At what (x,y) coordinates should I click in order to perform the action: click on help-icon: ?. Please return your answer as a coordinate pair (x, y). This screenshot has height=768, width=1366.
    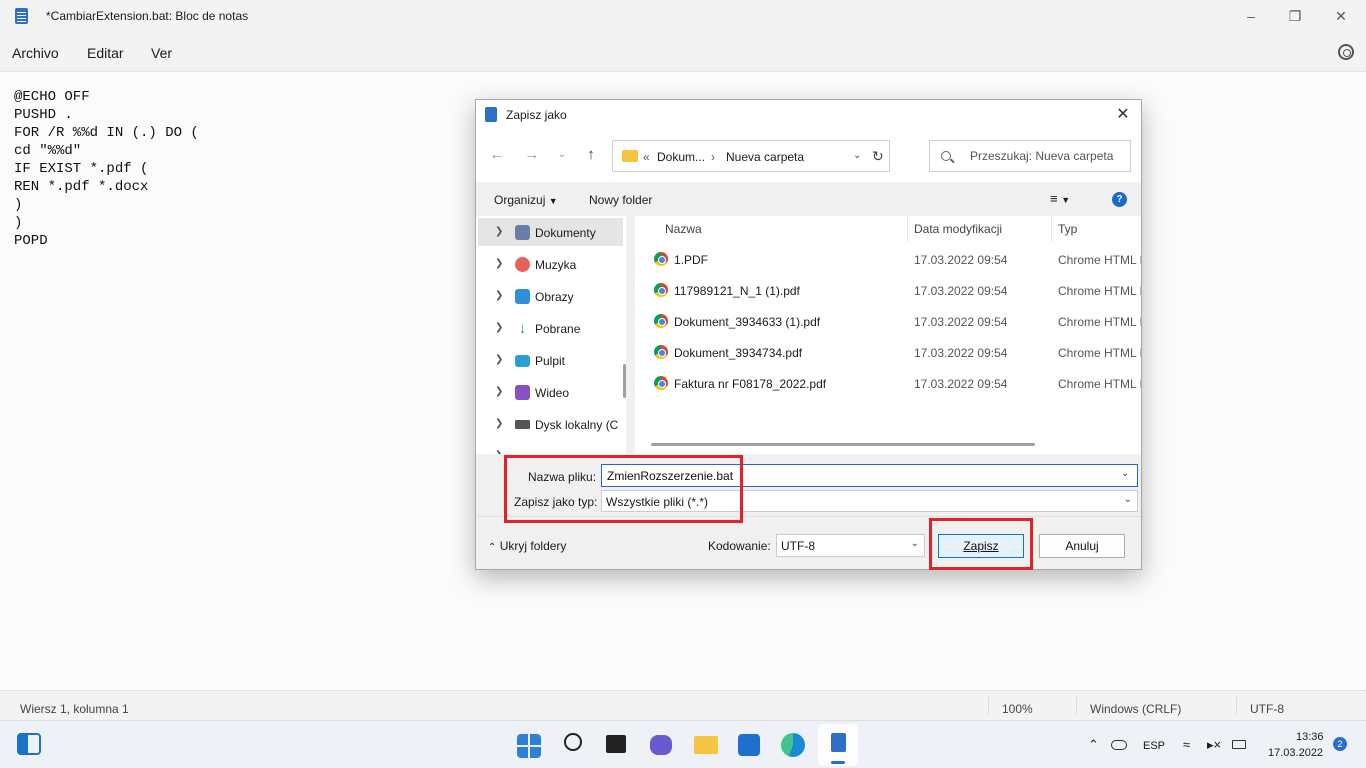
    Looking at the image, I should click on (1119, 199).